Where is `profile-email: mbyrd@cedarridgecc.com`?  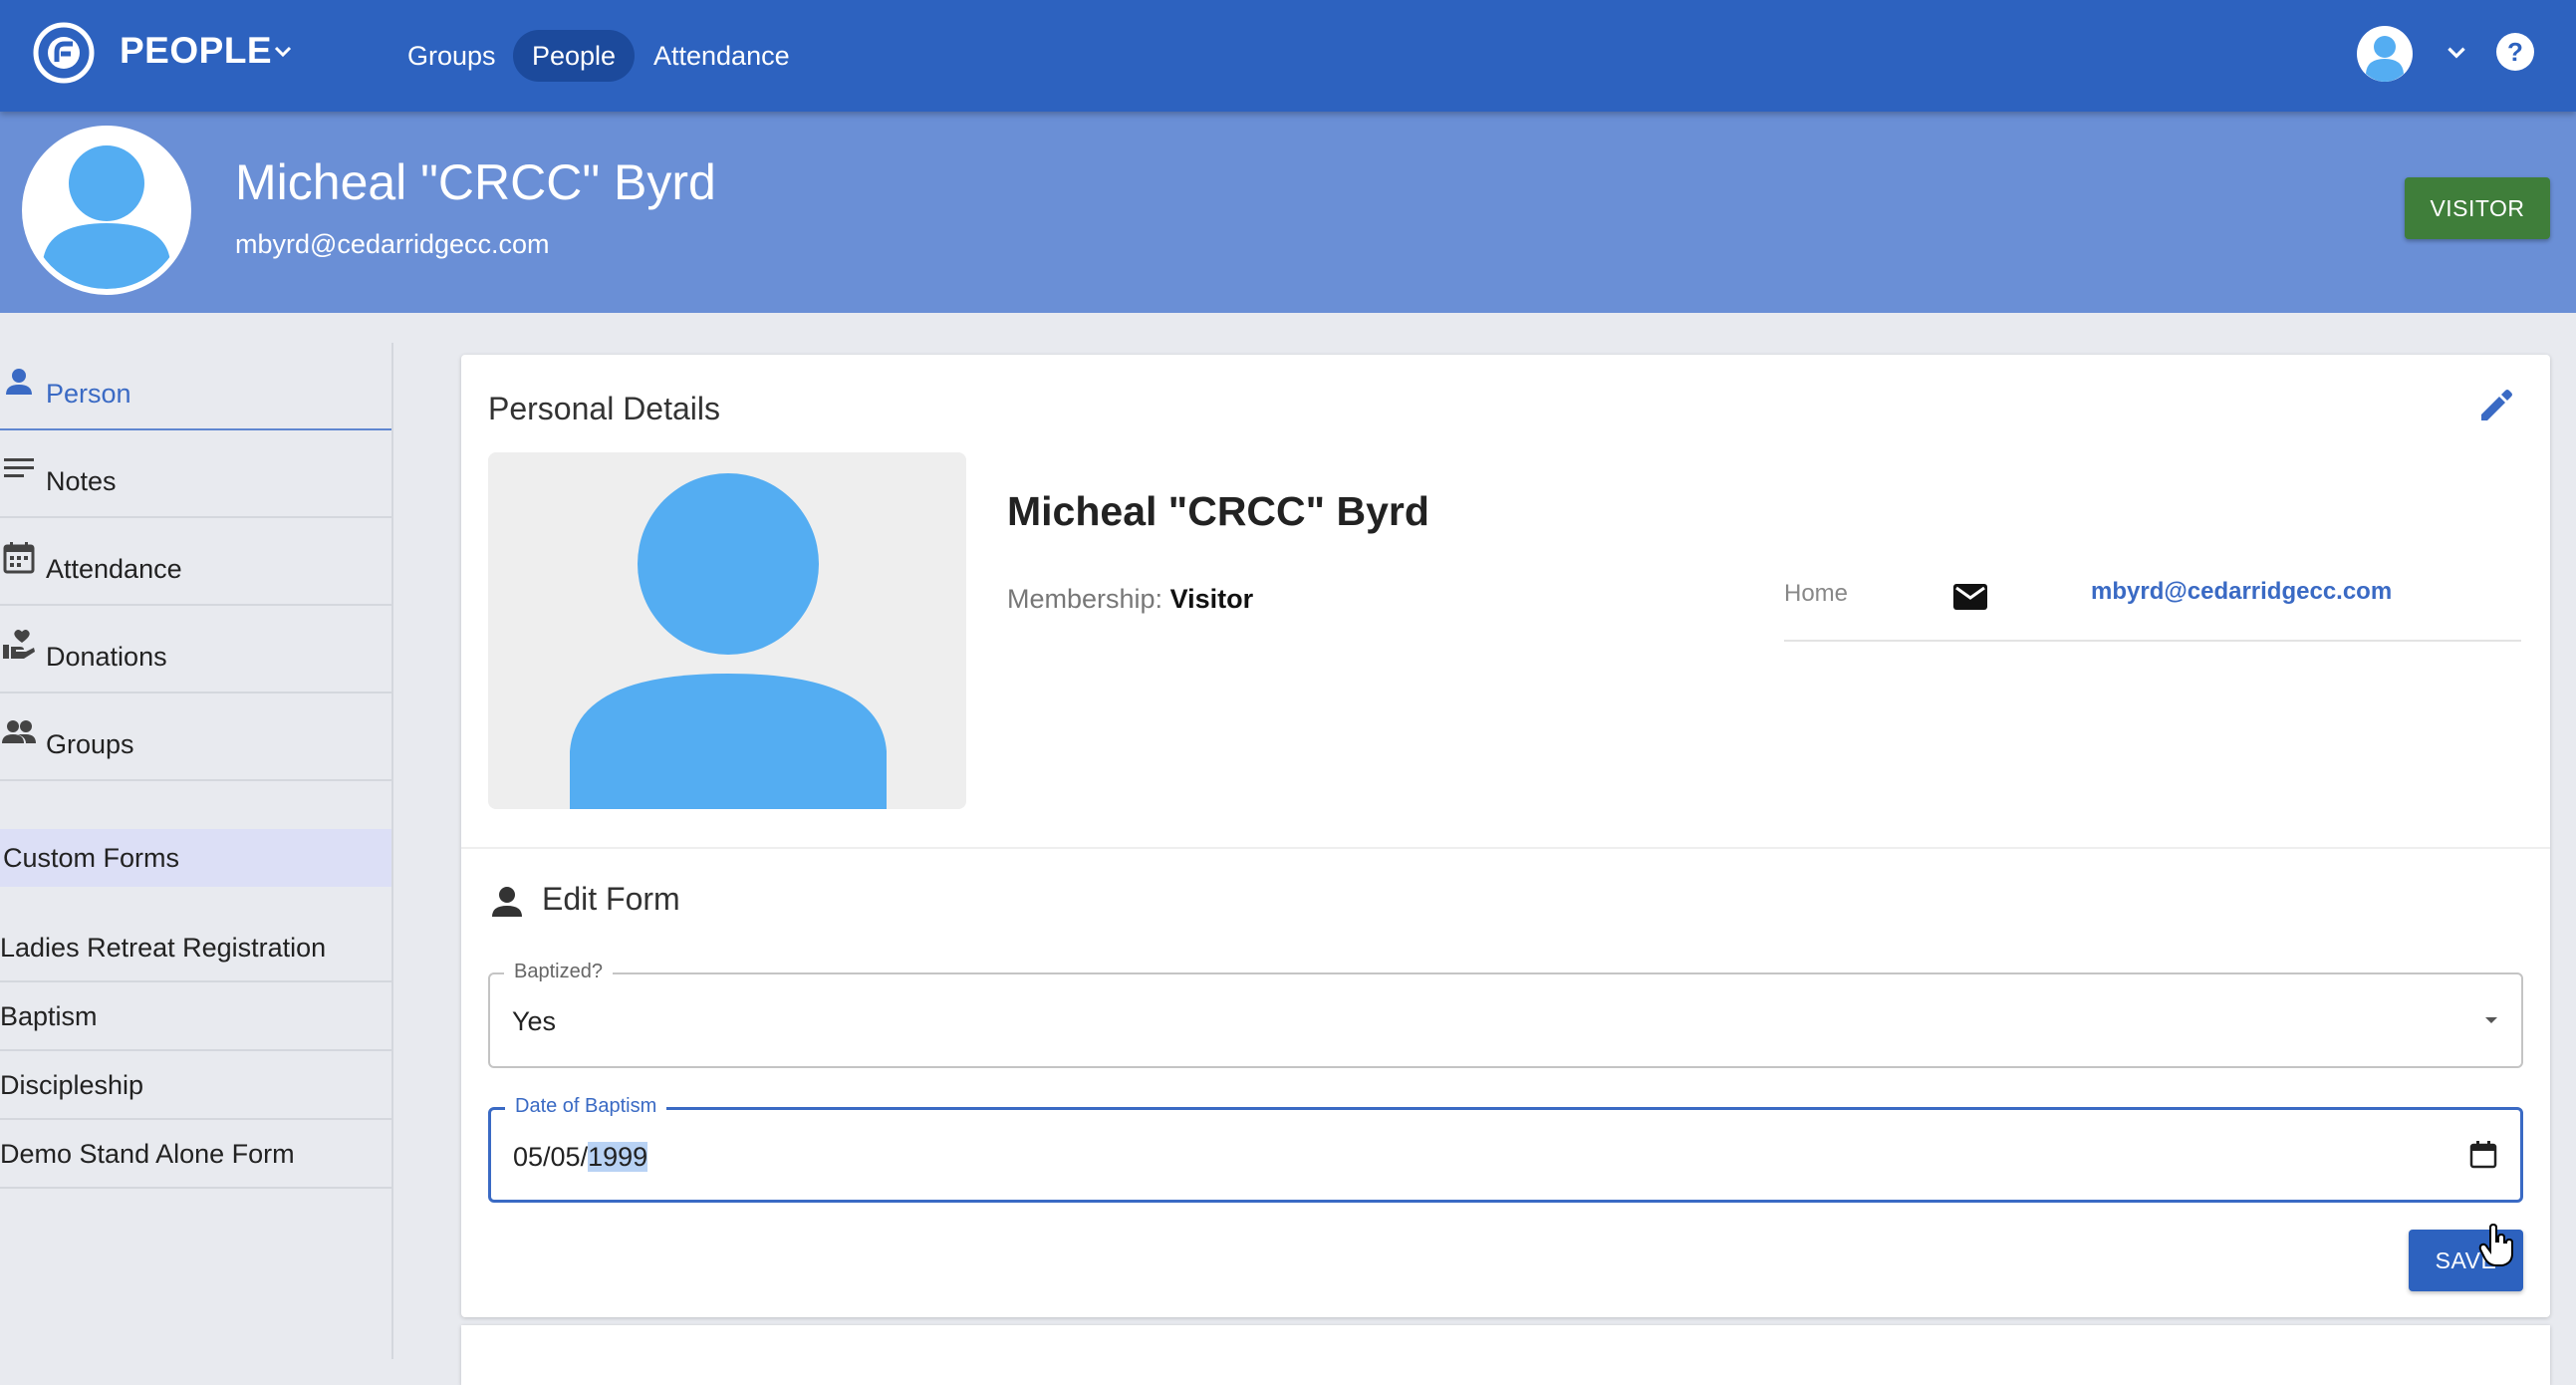 profile-email: mbyrd@cedarridgecc.com is located at coordinates (392, 244).